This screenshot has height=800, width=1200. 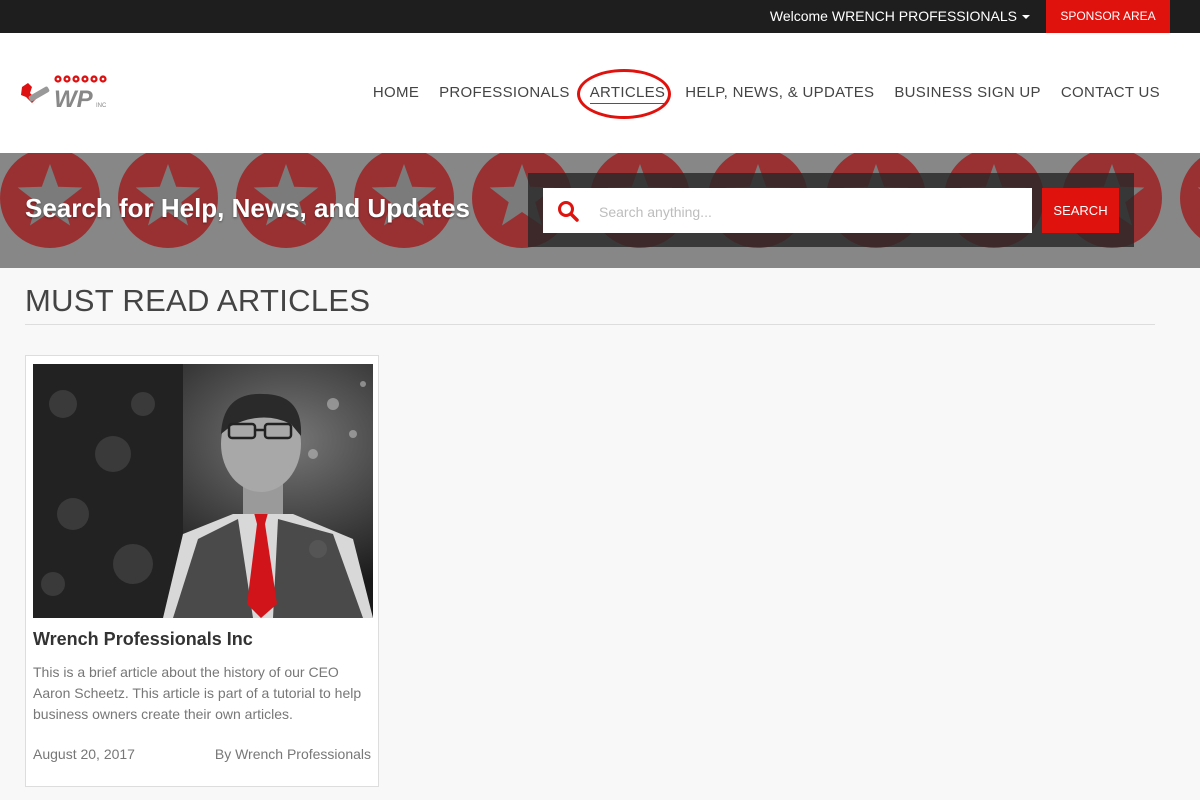 I want to click on nav-item-articles-wrap: ARTICLES, so click(x=623, y=94).